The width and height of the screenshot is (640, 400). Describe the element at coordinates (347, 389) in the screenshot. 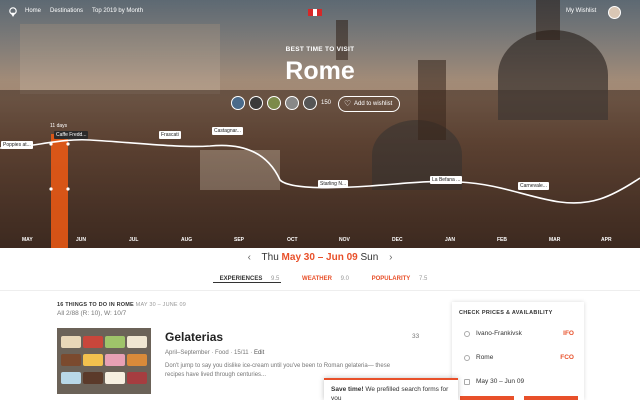

I see `toast-bold: Save time!` at that location.